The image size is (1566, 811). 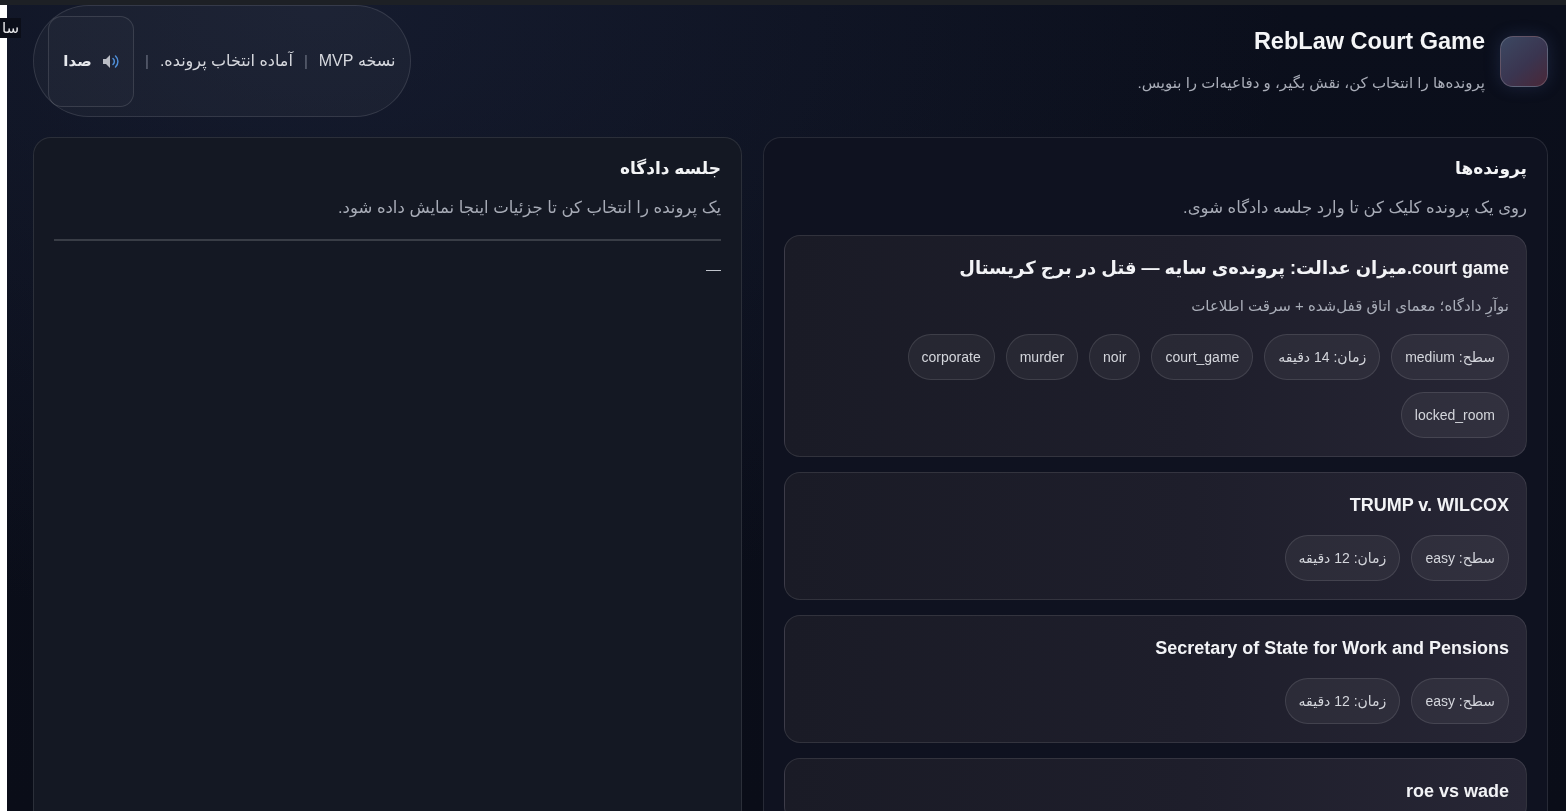 What do you see at coordinates (951, 357) in the screenshot?
I see `case-tag: corporate` at bounding box center [951, 357].